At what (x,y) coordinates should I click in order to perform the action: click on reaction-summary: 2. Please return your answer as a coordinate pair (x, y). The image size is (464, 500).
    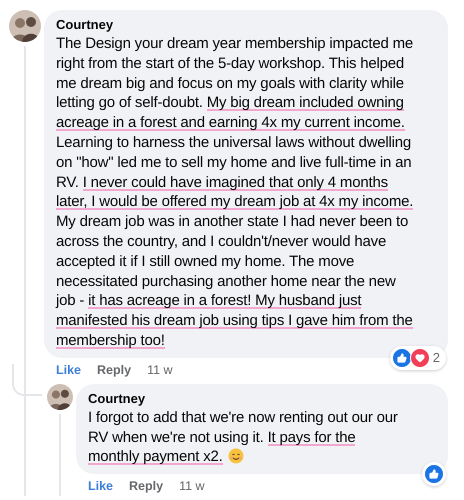
    Looking at the image, I should click on (418, 358).